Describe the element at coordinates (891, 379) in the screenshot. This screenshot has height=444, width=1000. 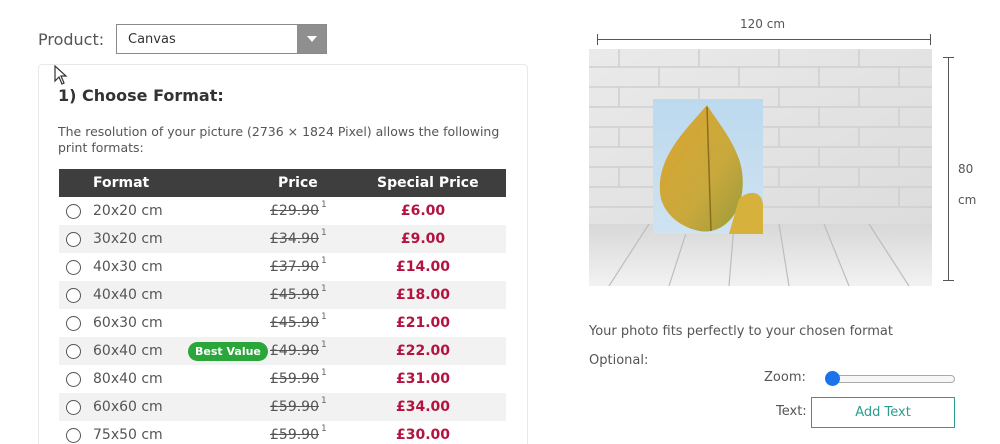
I see `zoom-slider-track` at that location.